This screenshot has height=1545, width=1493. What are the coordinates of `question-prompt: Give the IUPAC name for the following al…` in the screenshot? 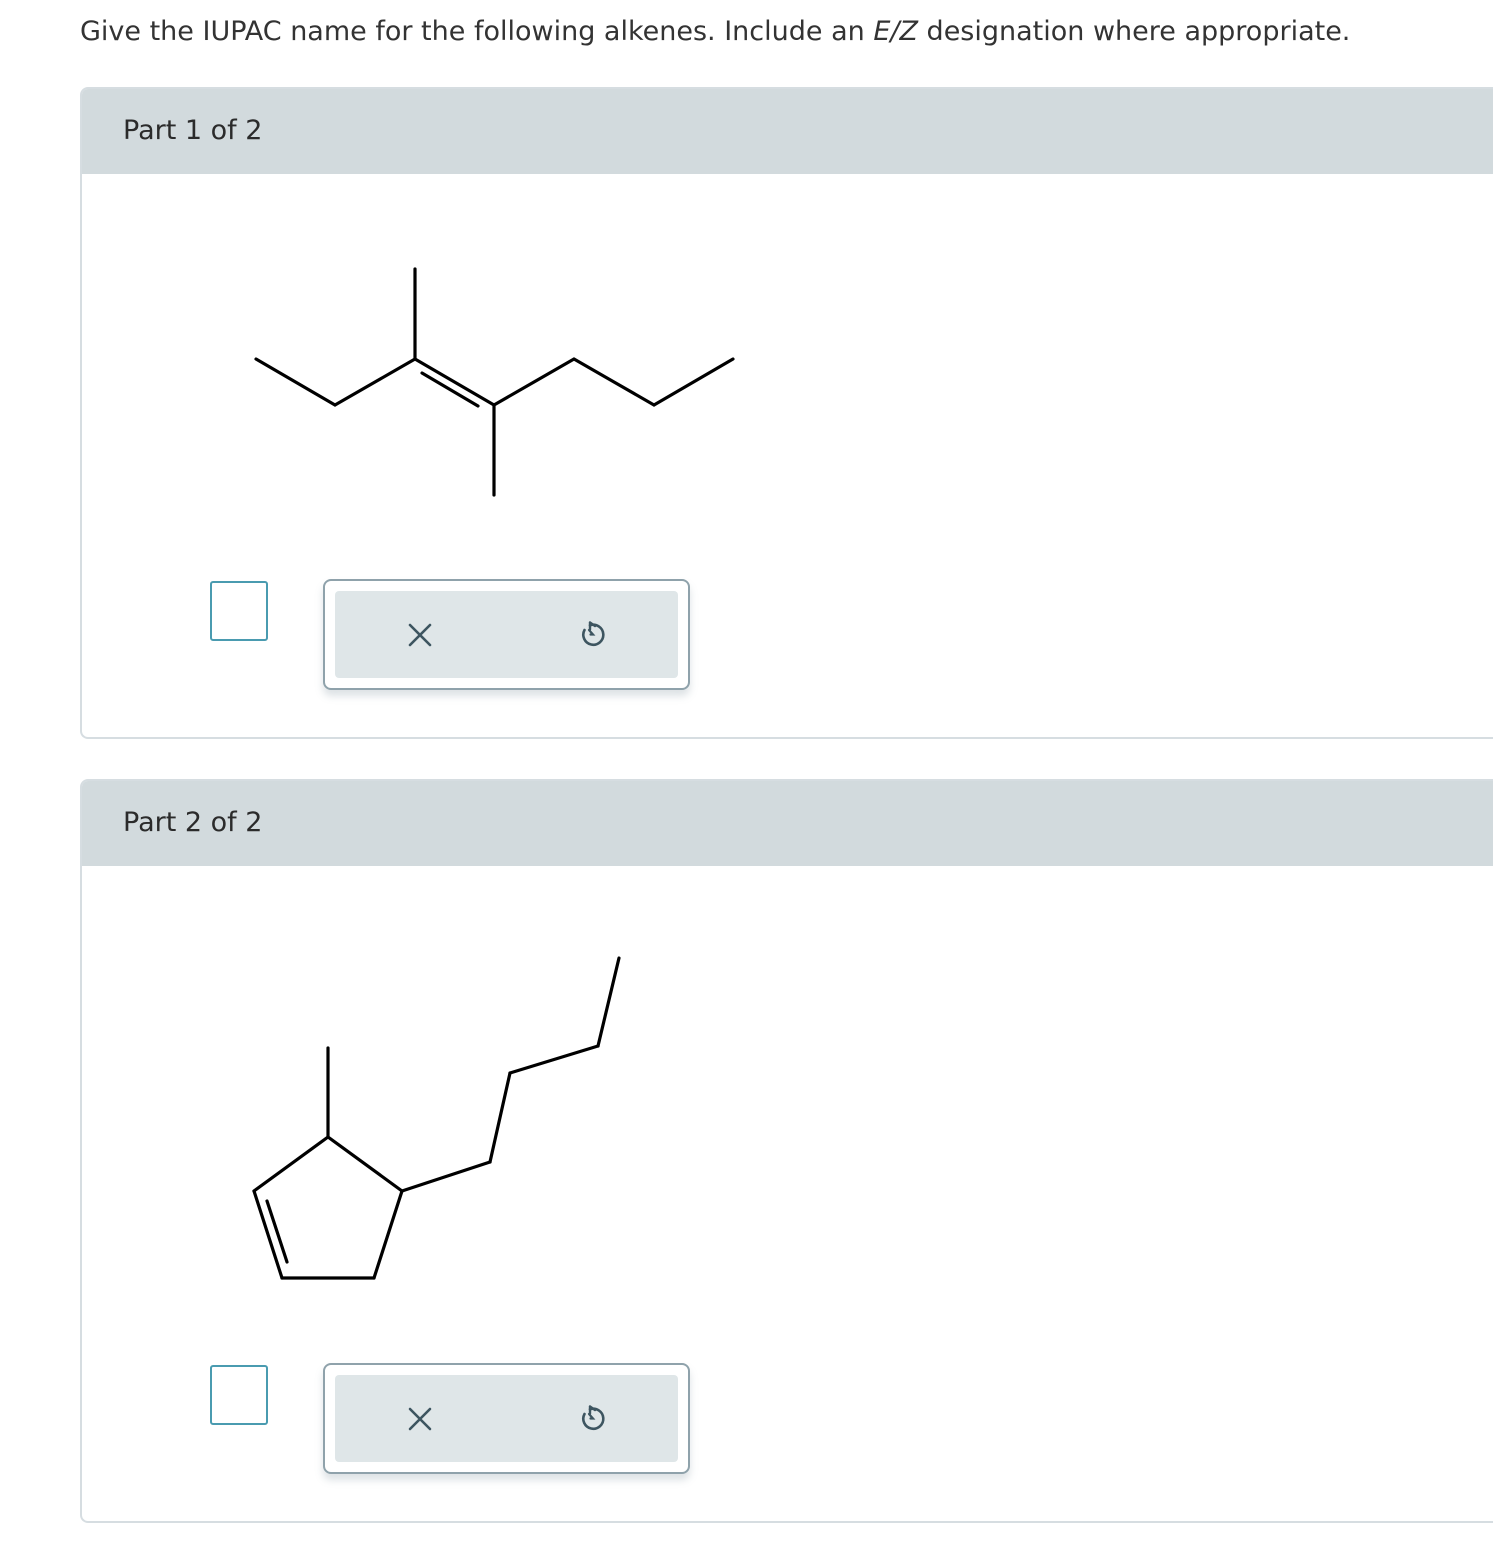 It's located at (715, 32).